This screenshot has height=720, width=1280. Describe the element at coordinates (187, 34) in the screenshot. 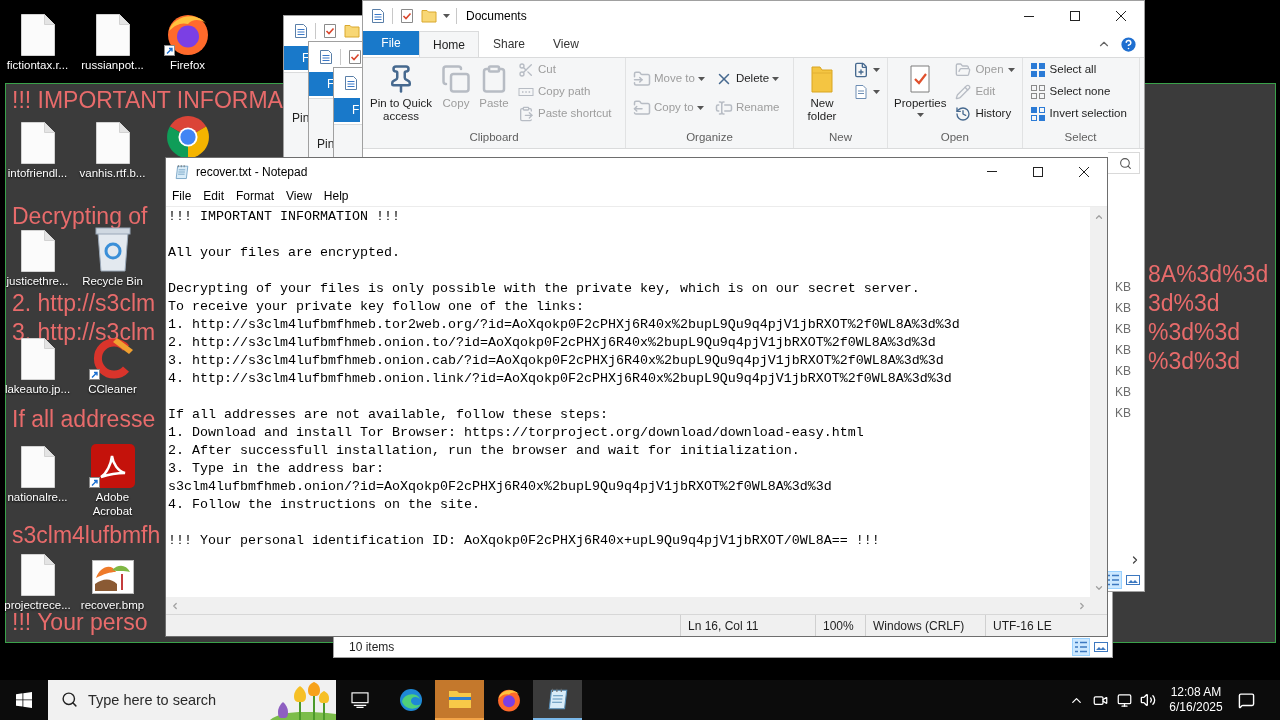

I see `ring-logo-icon` at that location.